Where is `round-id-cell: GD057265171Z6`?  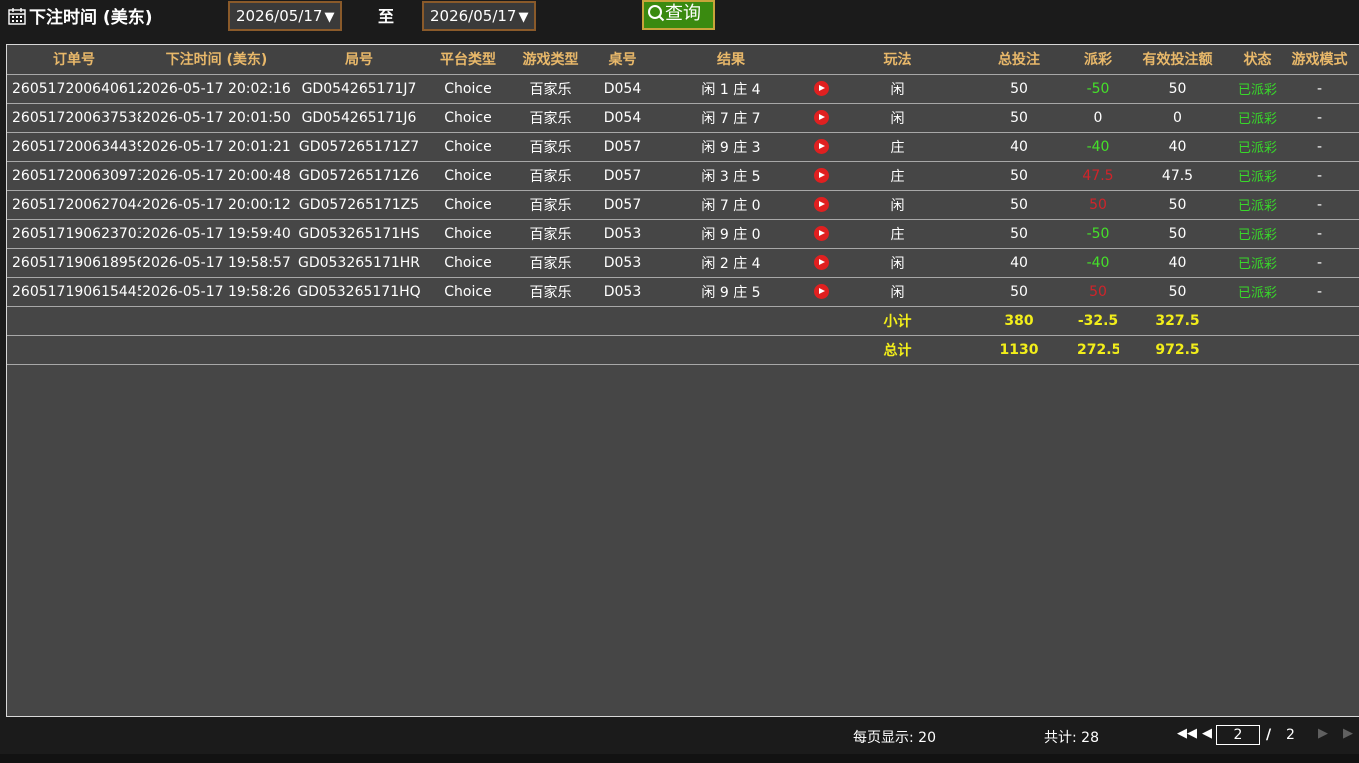
round-id-cell: GD057265171Z6 is located at coordinates (359, 175).